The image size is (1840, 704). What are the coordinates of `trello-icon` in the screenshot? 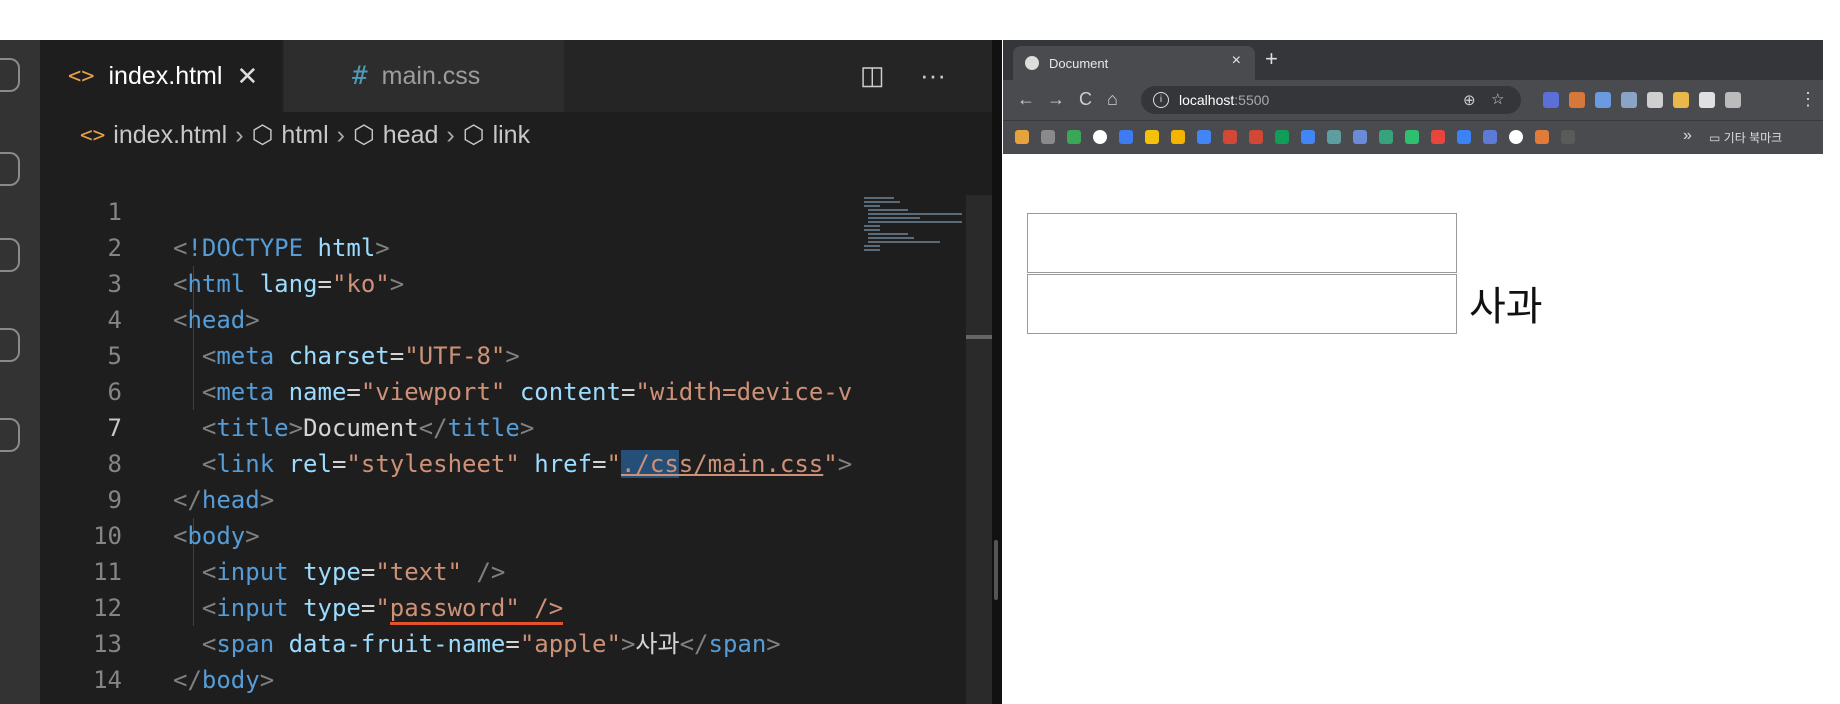 It's located at (1464, 137).